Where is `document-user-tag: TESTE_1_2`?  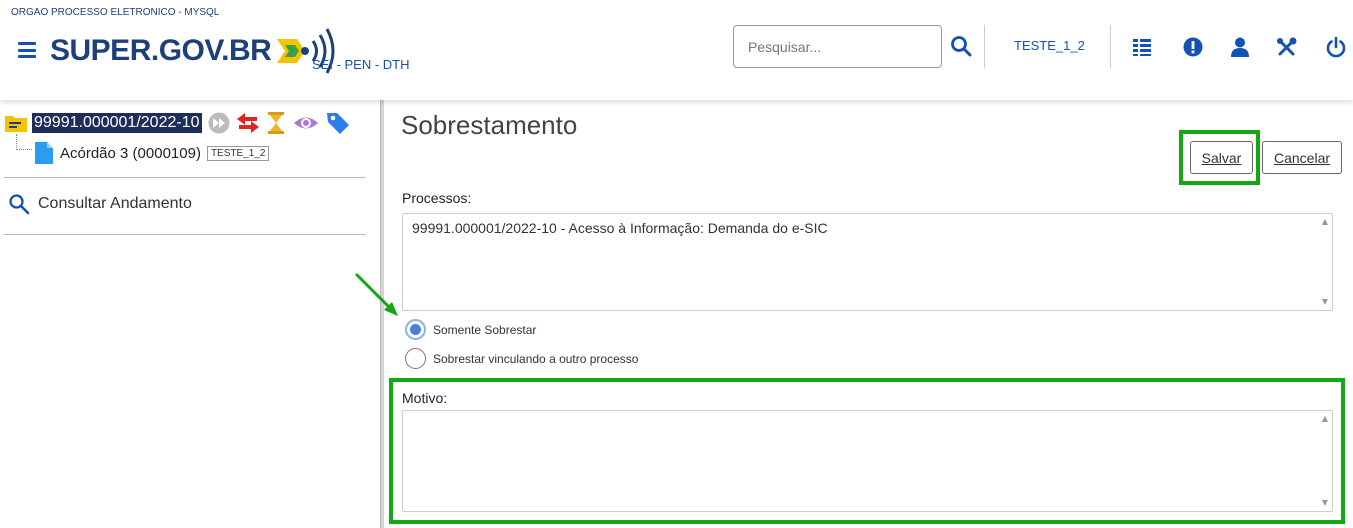 document-user-tag: TESTE_1_2 is located at coordinates (238, 153).